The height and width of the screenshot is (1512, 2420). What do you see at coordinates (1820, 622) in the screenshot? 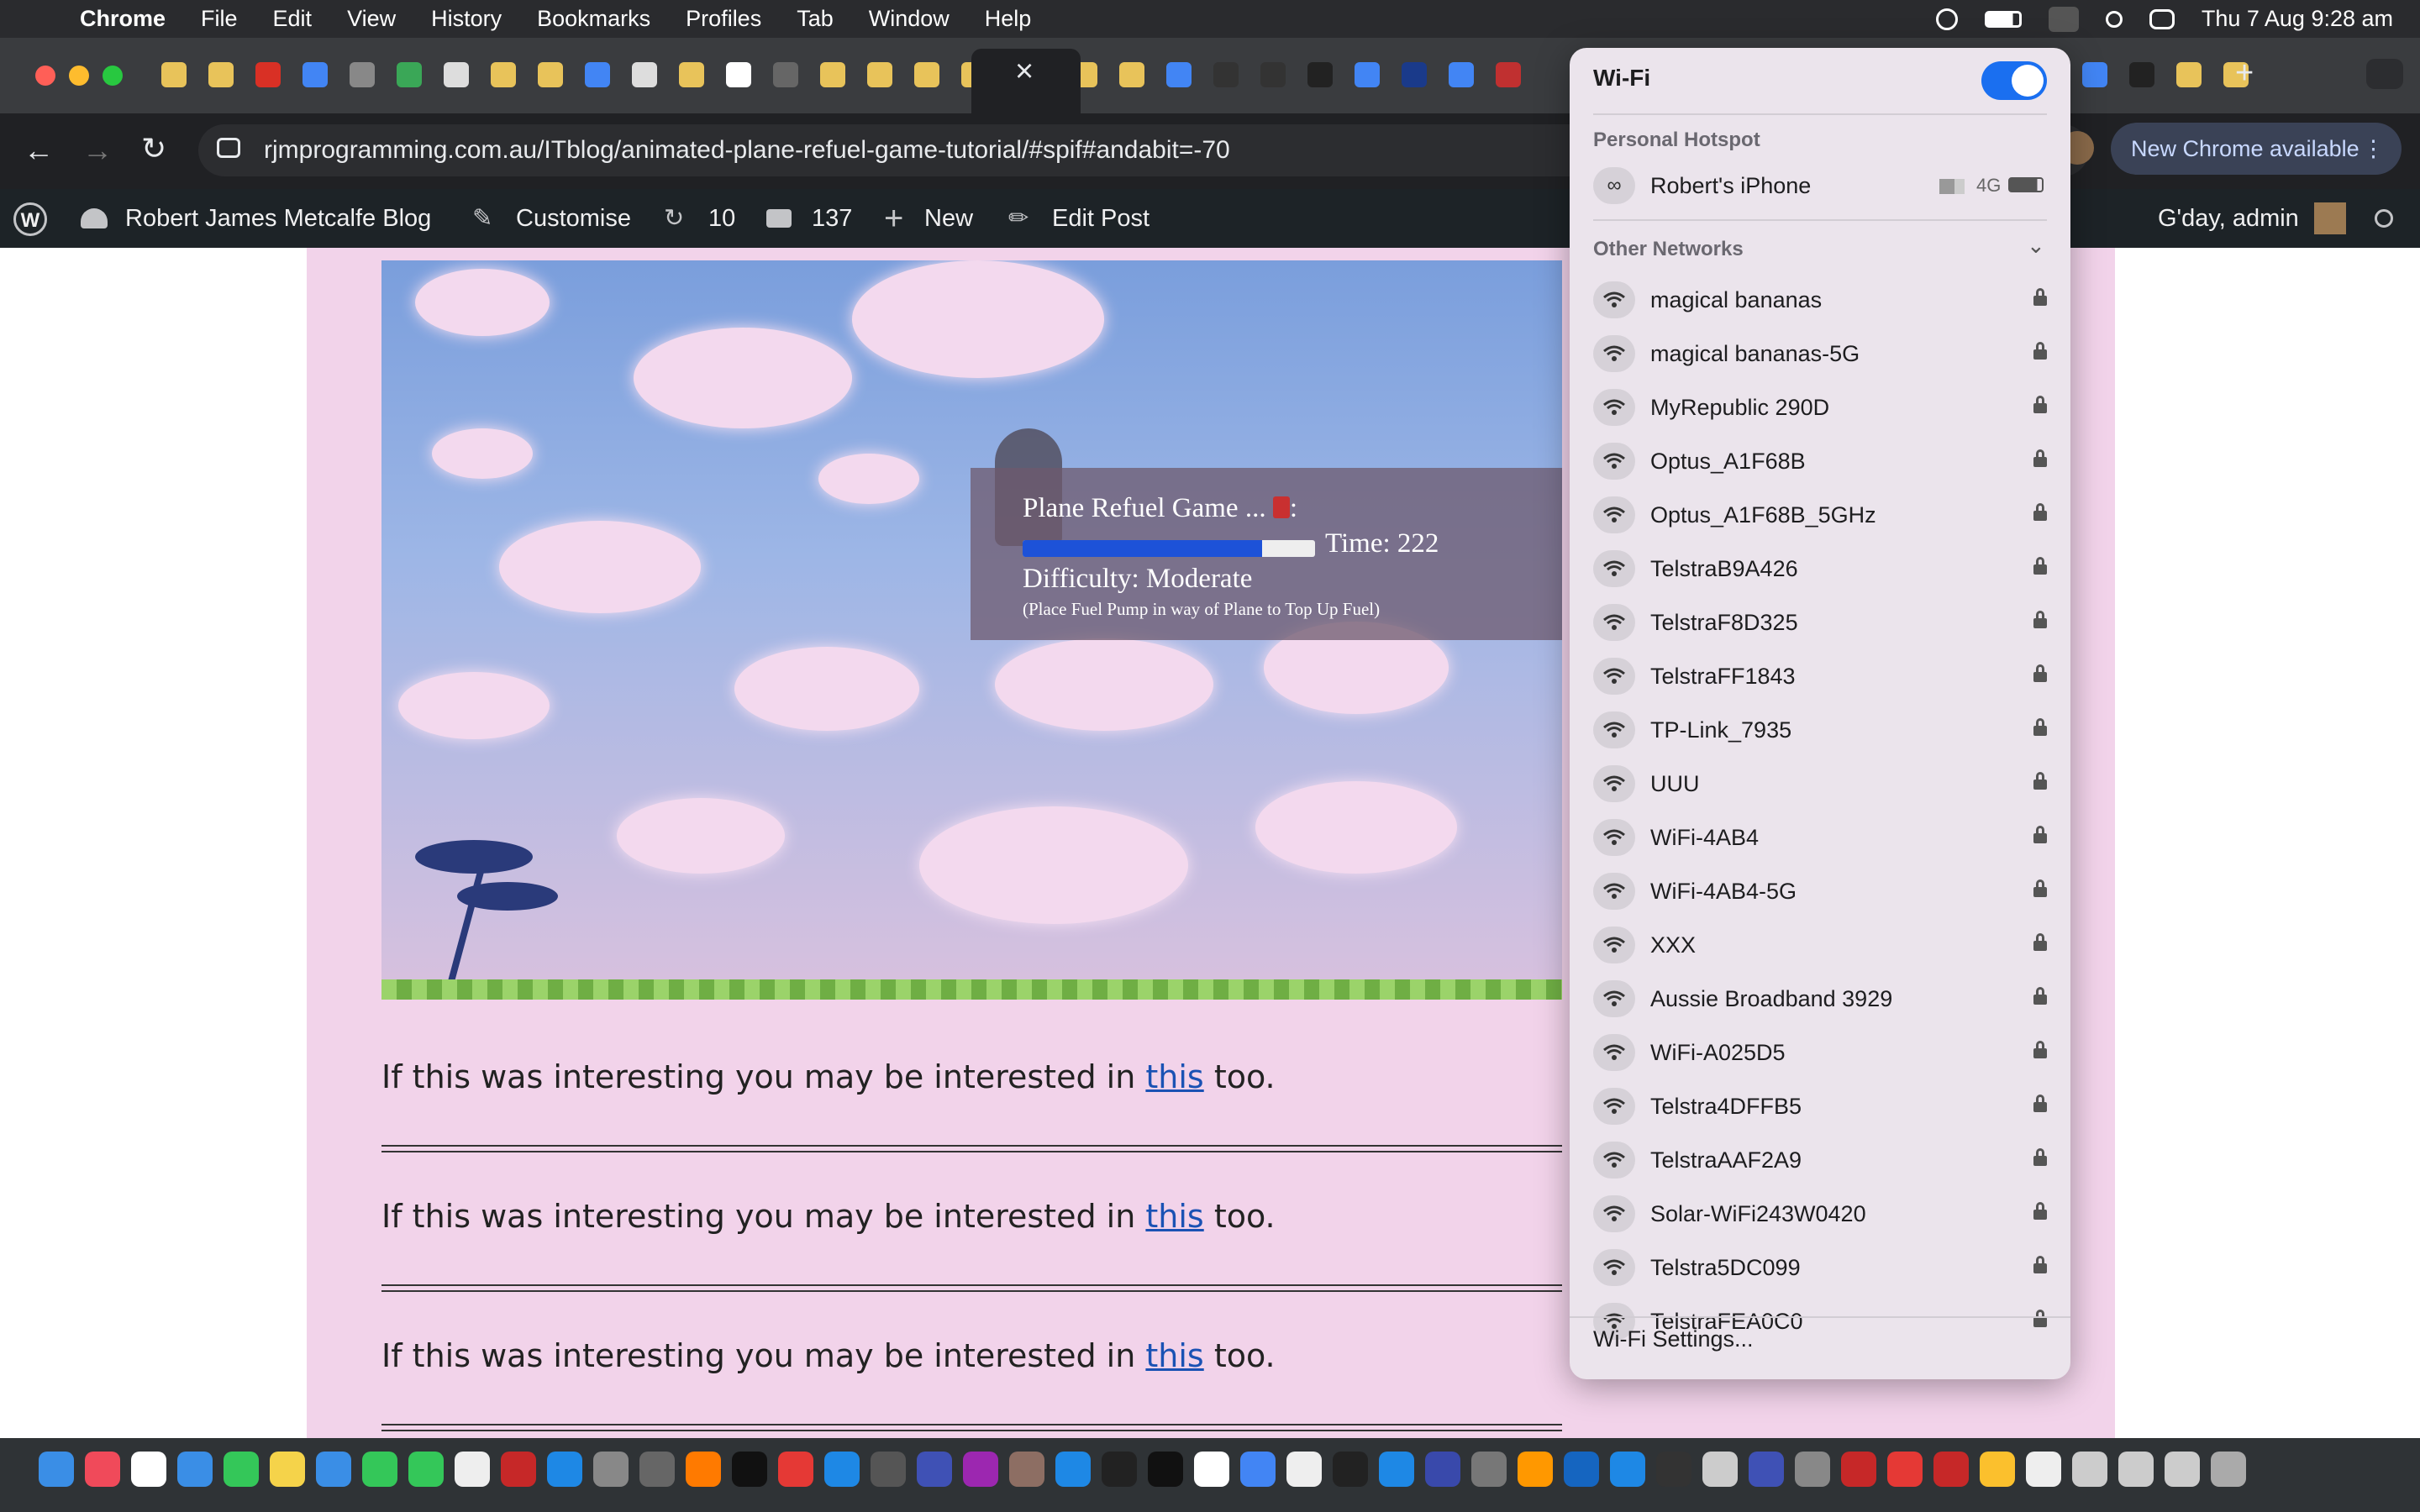
I see `wifi-network-row: TelstraF8D325` at bounding box center [1820, 622].